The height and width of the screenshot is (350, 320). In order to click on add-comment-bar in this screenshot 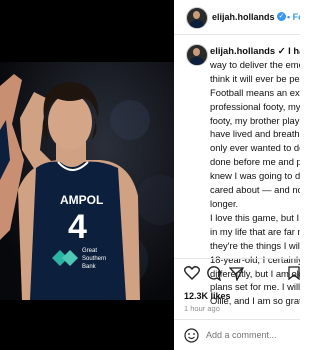, I will do `click(237, 334)`.